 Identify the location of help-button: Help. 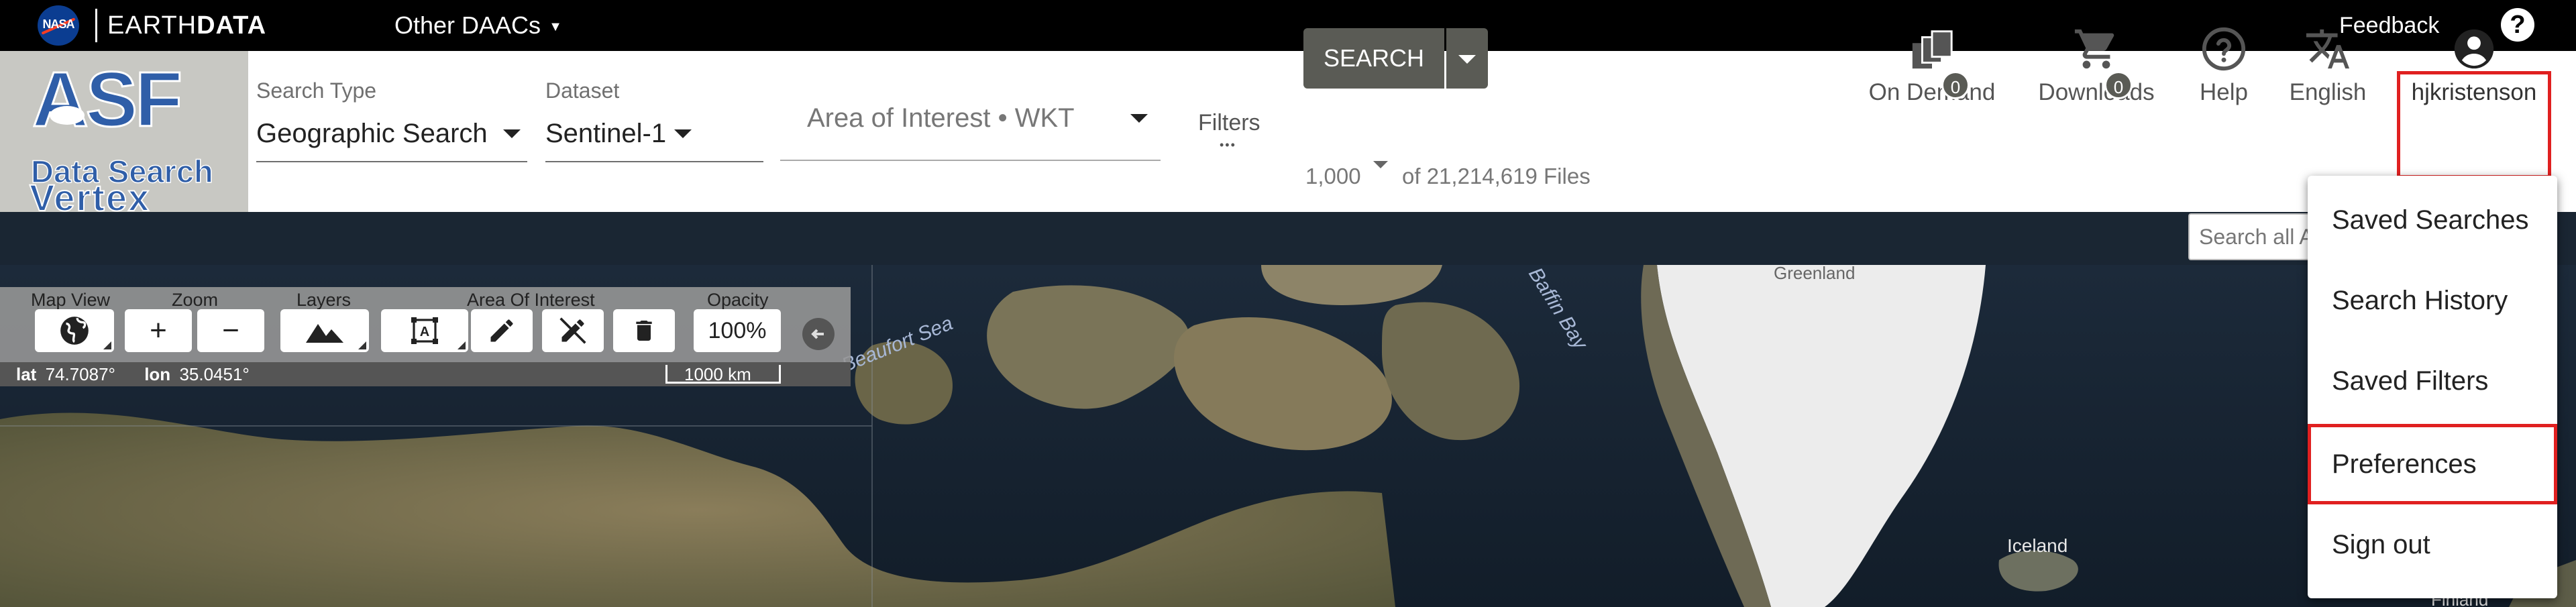
(2224, 65).